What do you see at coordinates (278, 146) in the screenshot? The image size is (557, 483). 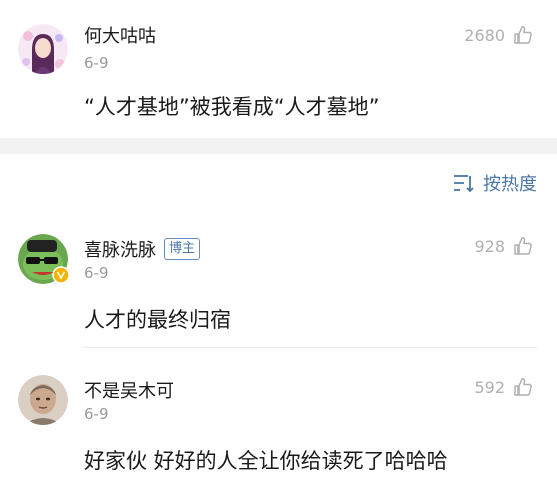 I see `section-separator` at bounding box center [278, 146].